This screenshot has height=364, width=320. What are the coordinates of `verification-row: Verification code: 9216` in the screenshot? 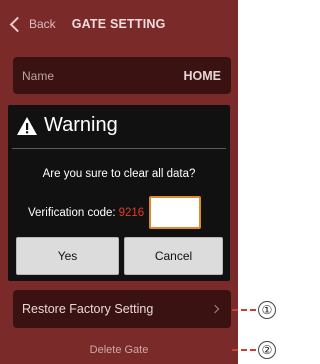 It's located at (115, 212).